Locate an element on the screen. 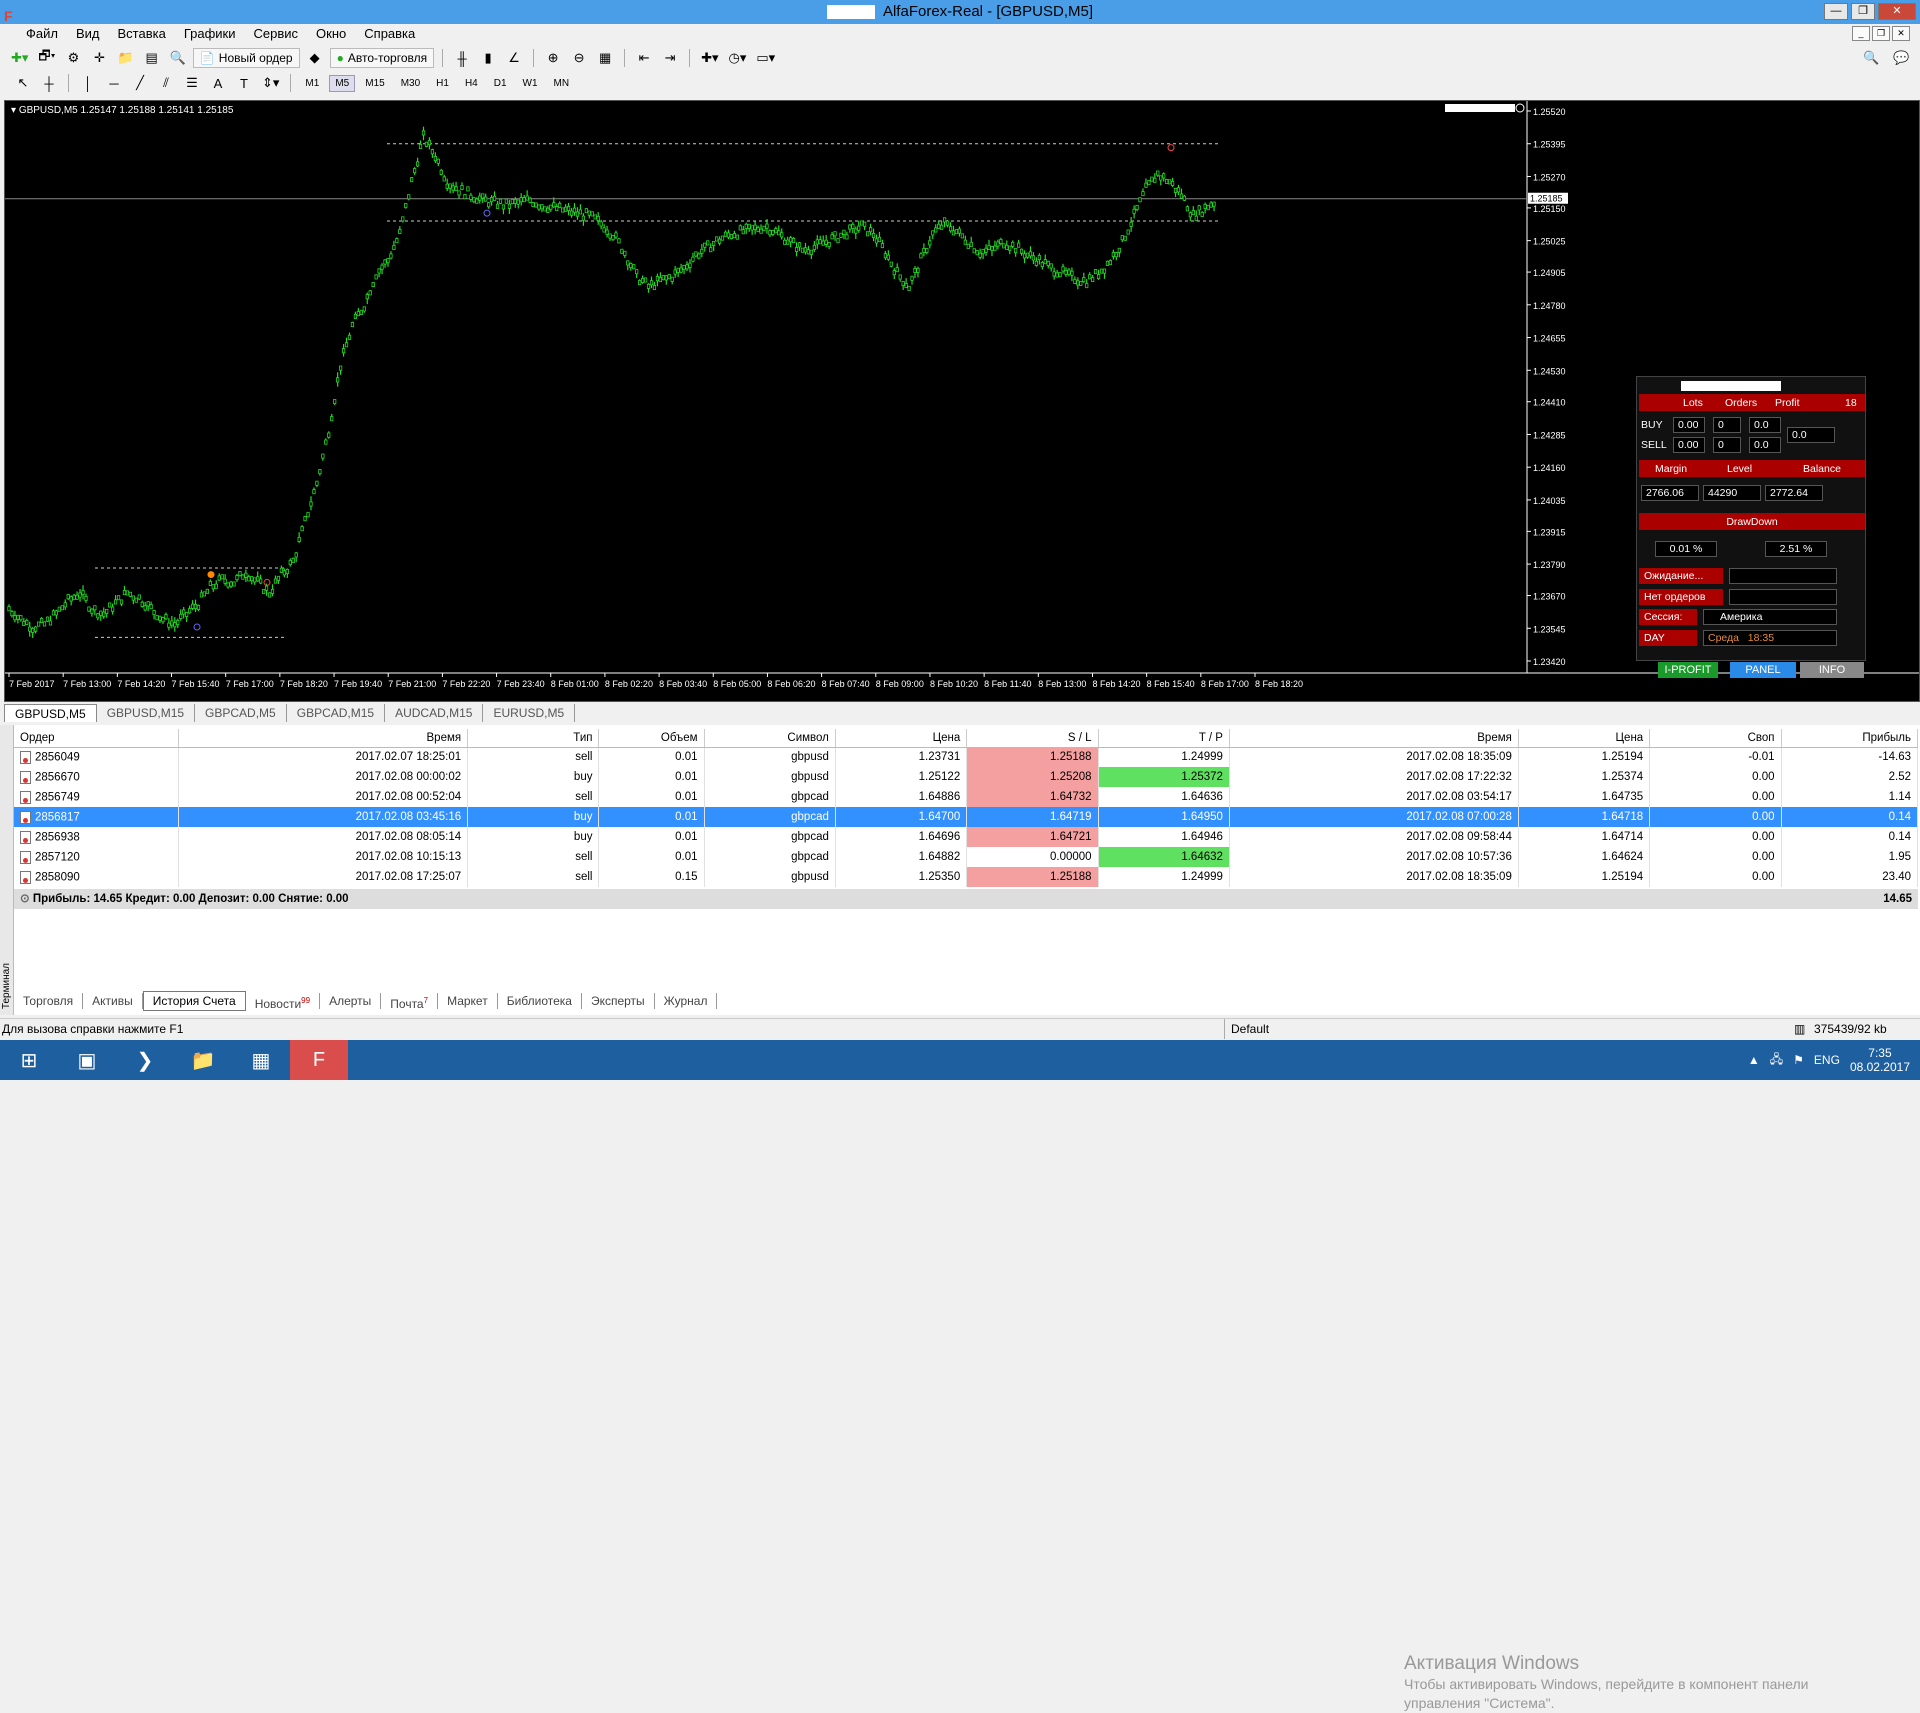  server-manager-icon: ▣ is located at coordinates (87, 1060).